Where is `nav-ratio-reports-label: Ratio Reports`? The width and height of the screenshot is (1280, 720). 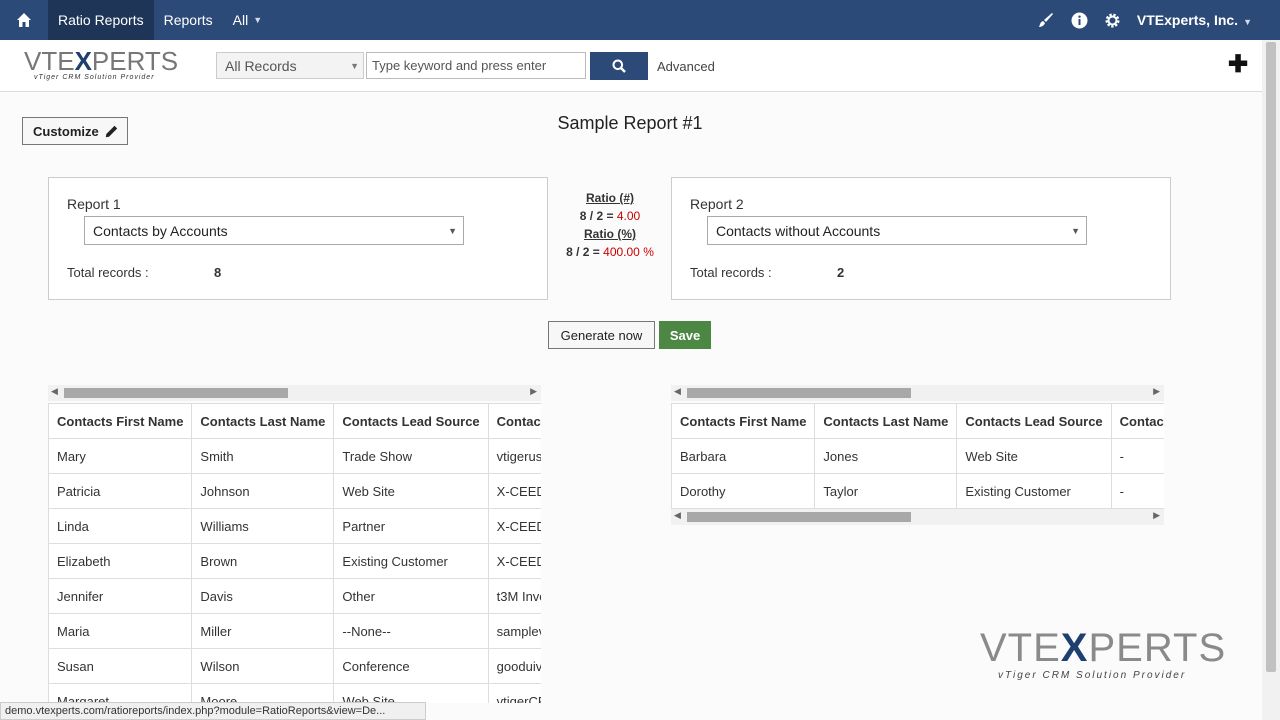 nav-ratio-reports-label: Ratio Reports is located at coordinates (101, 20).